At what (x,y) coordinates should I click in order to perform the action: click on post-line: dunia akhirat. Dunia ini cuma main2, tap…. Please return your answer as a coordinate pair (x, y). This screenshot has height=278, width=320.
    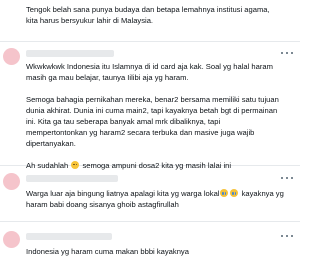
    Looking at the image, I should click on (152, 110).